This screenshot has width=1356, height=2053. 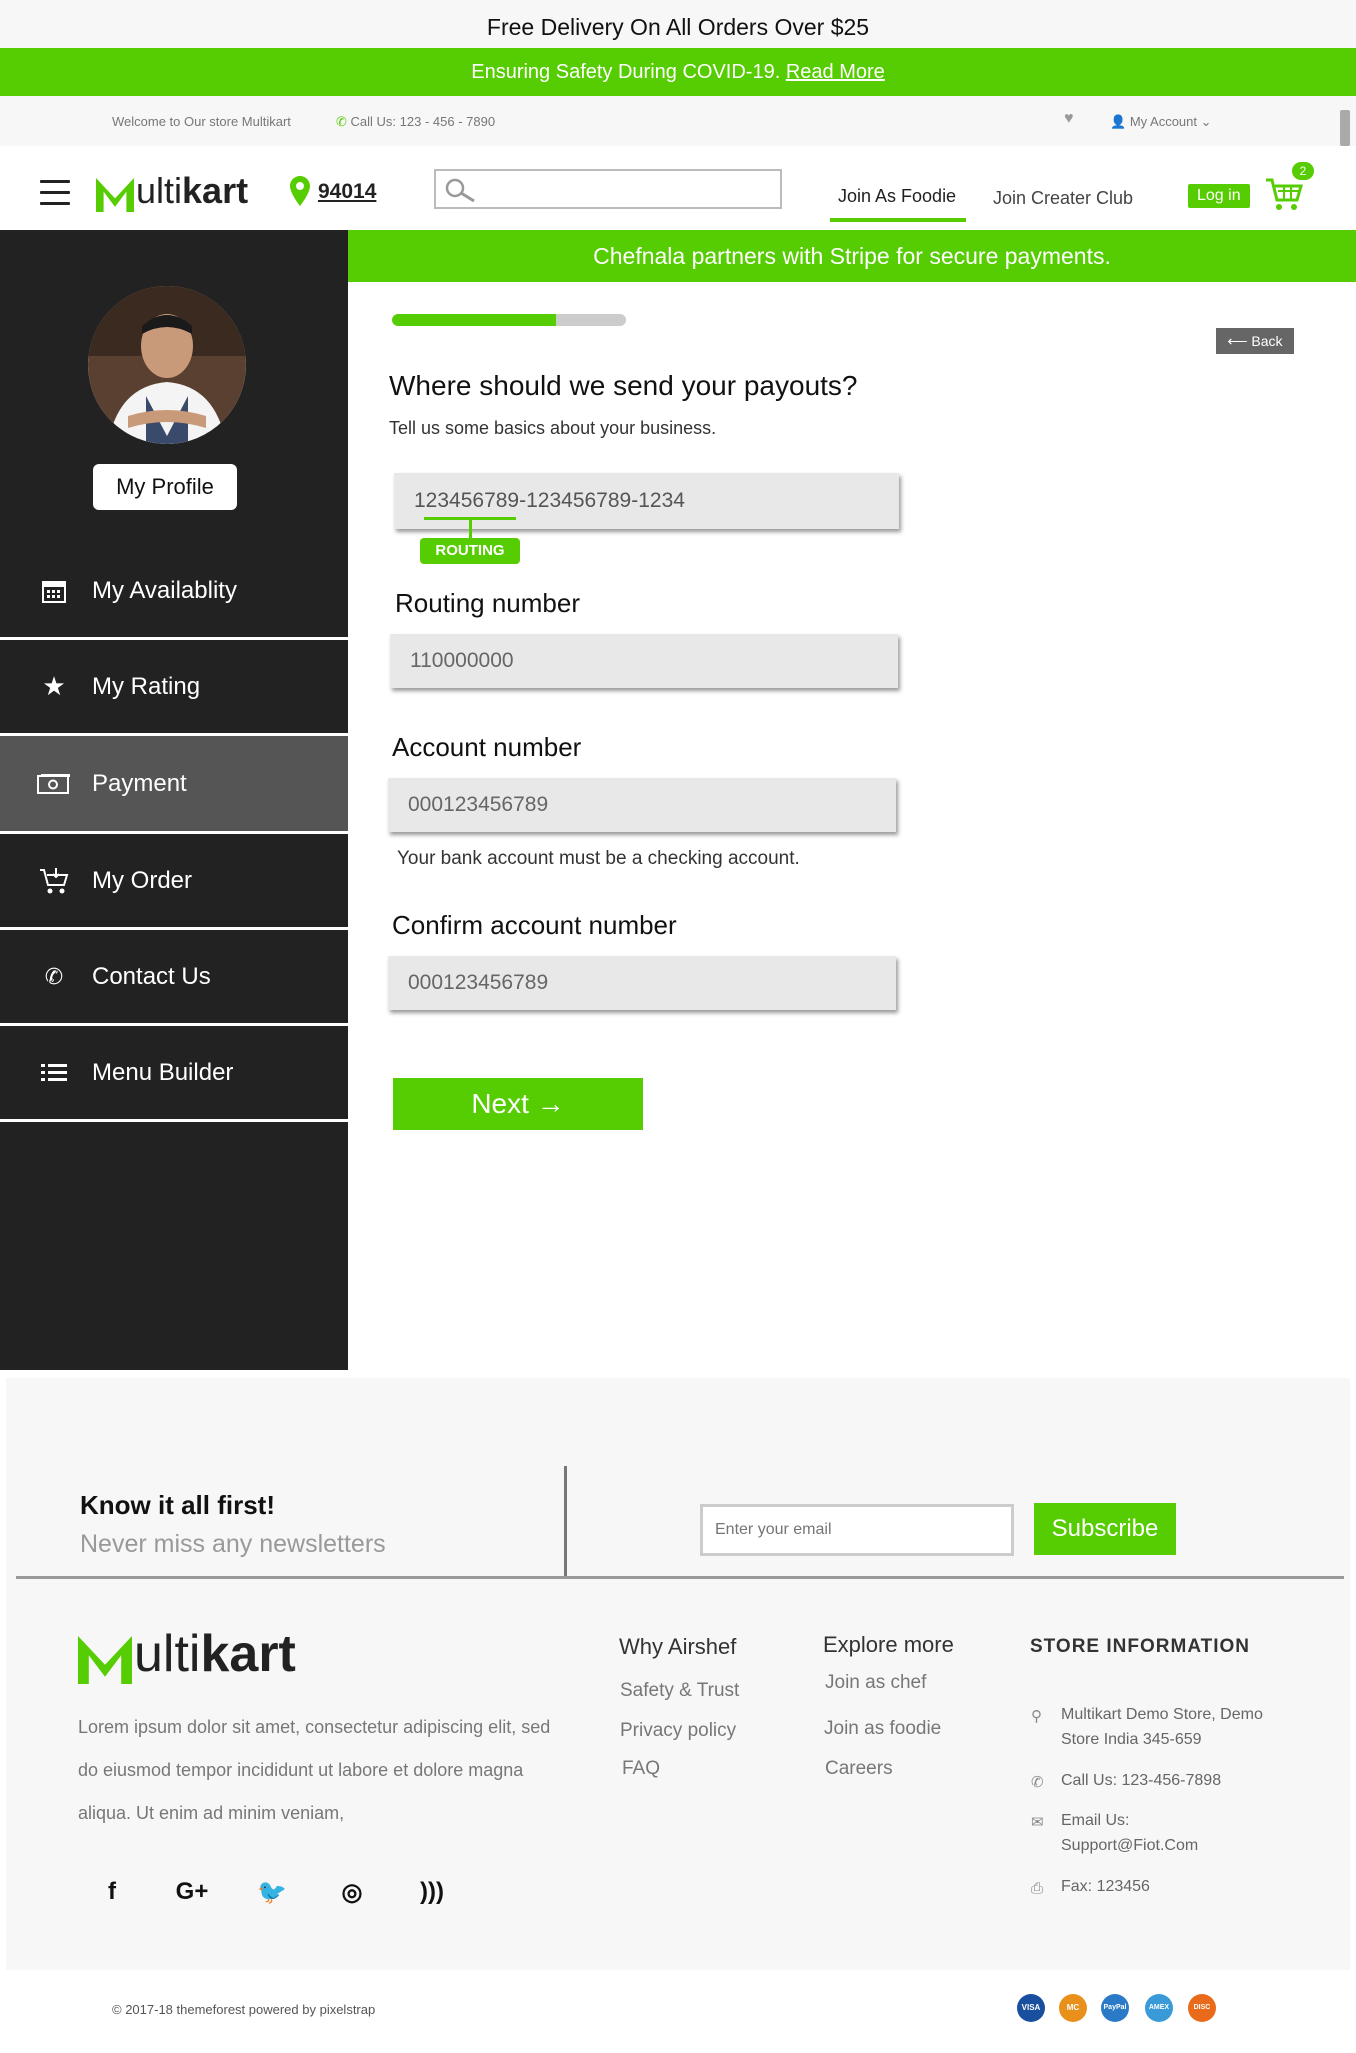 What do you see at coordinates (233, 1544) in the screenshot?
I see `newsletter-subtitle: Never miss any newsletters` at bounding box center [233, 1544].